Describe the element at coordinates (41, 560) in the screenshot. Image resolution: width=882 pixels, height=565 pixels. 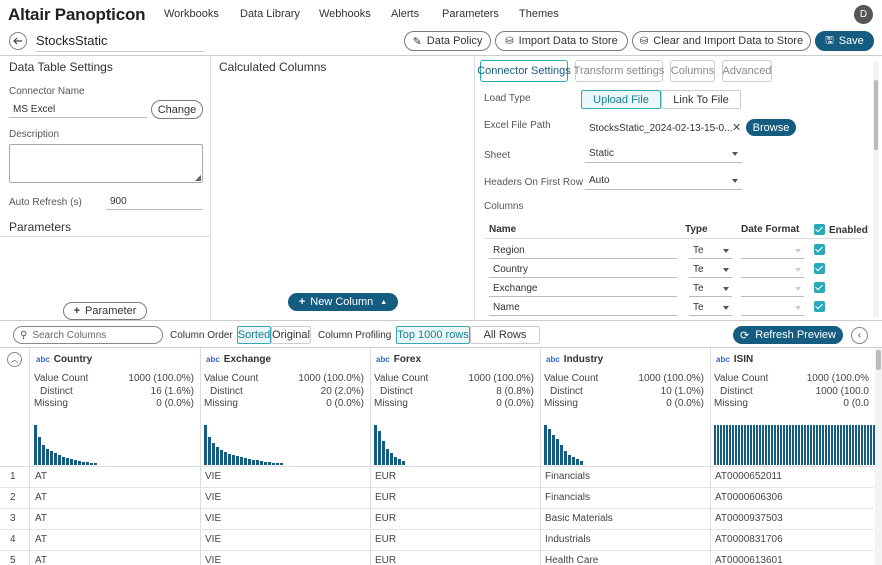
I see `table-cell: AT` at that location.